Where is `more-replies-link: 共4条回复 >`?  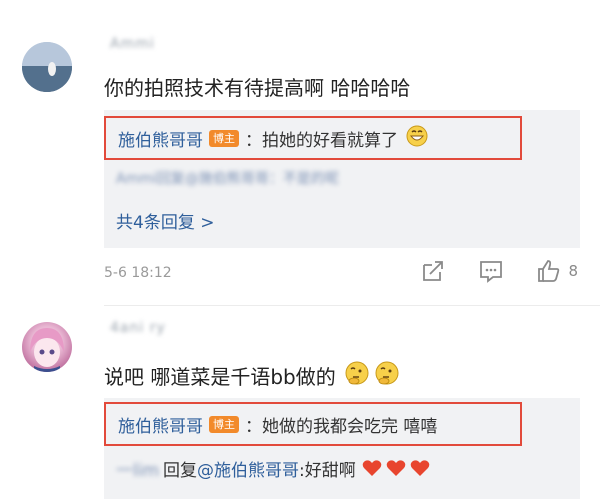
more-replies-link: 共4条回复 > is located at coordinates (165, 220).